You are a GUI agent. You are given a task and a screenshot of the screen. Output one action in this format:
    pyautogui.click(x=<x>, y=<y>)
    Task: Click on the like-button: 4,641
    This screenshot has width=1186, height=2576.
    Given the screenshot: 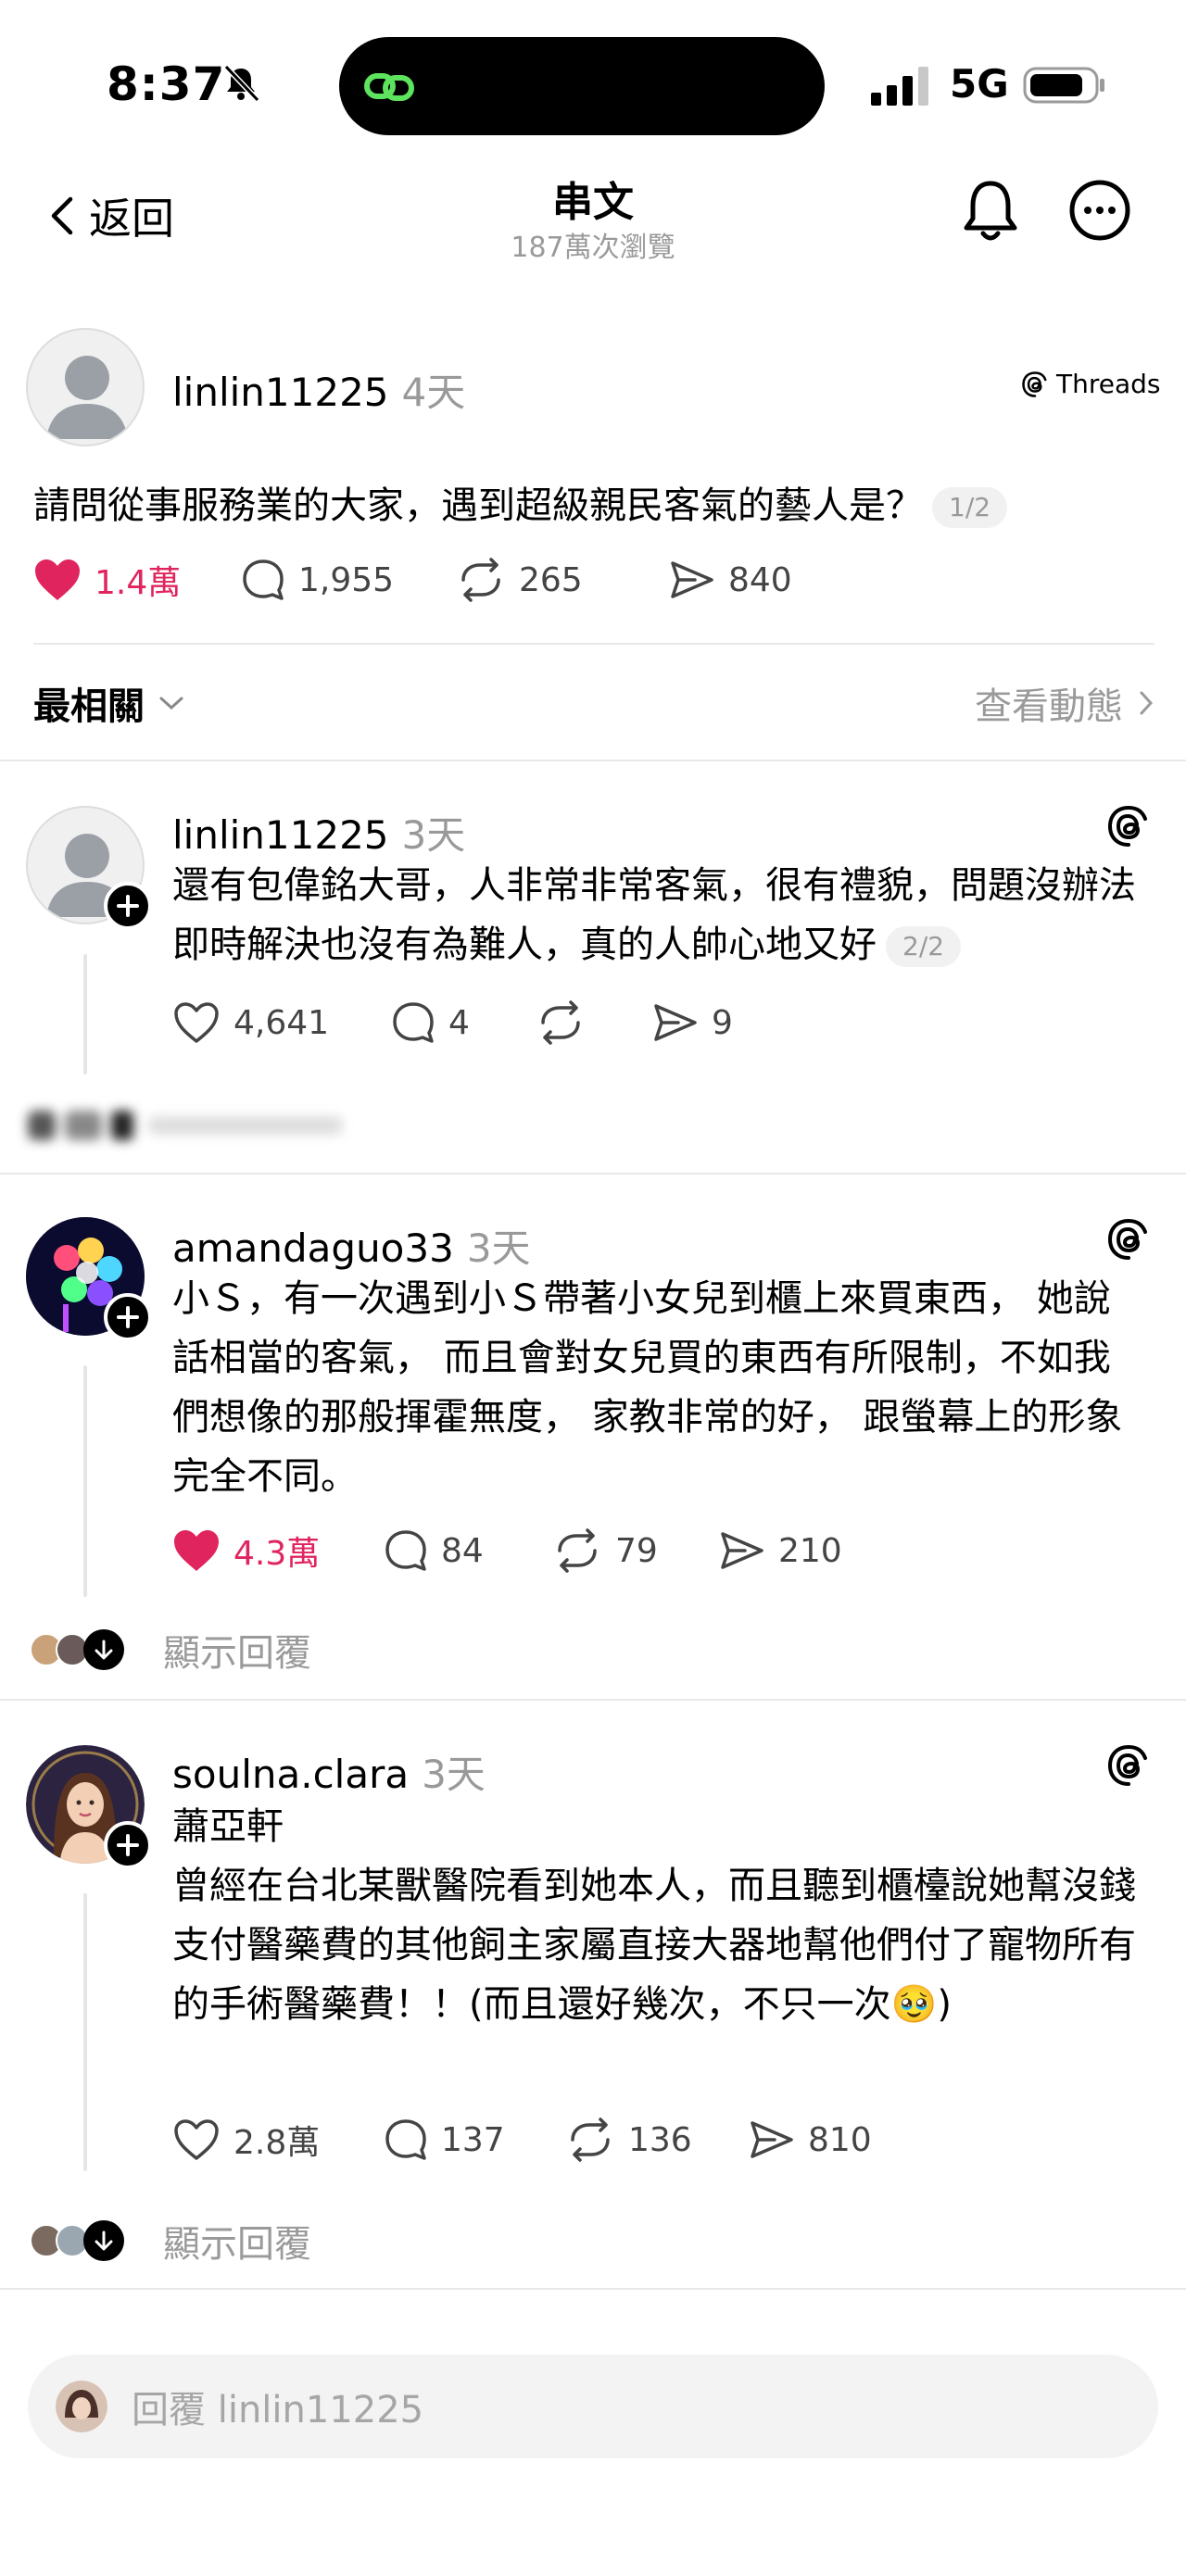 What is the action you would take?
    pyautogui.click(x=281, y=1022)
    